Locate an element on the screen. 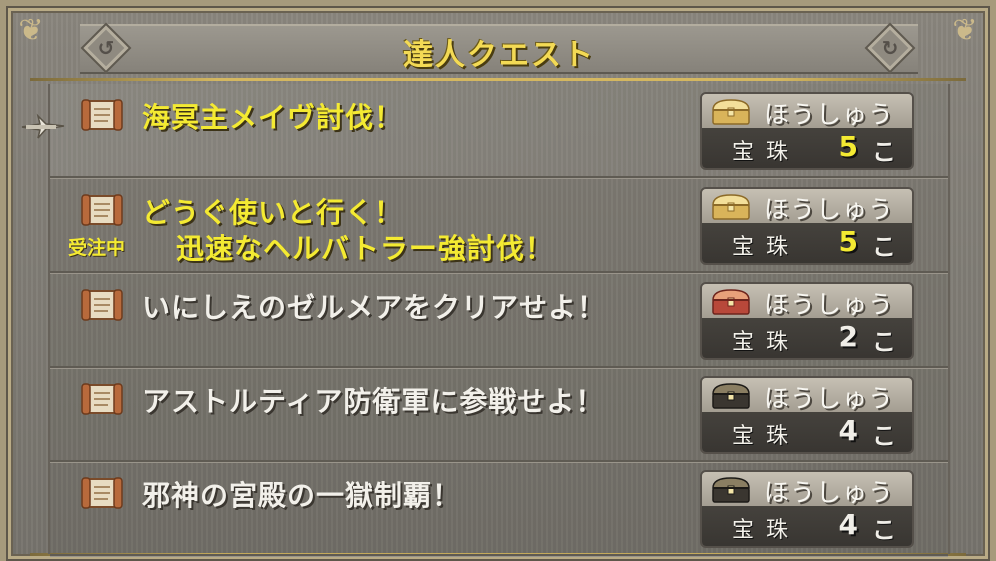 This screenshot has height=561, width=996. reward-box: ほうしゅう宝珠 2 こ is located at coordinates (807, 321).